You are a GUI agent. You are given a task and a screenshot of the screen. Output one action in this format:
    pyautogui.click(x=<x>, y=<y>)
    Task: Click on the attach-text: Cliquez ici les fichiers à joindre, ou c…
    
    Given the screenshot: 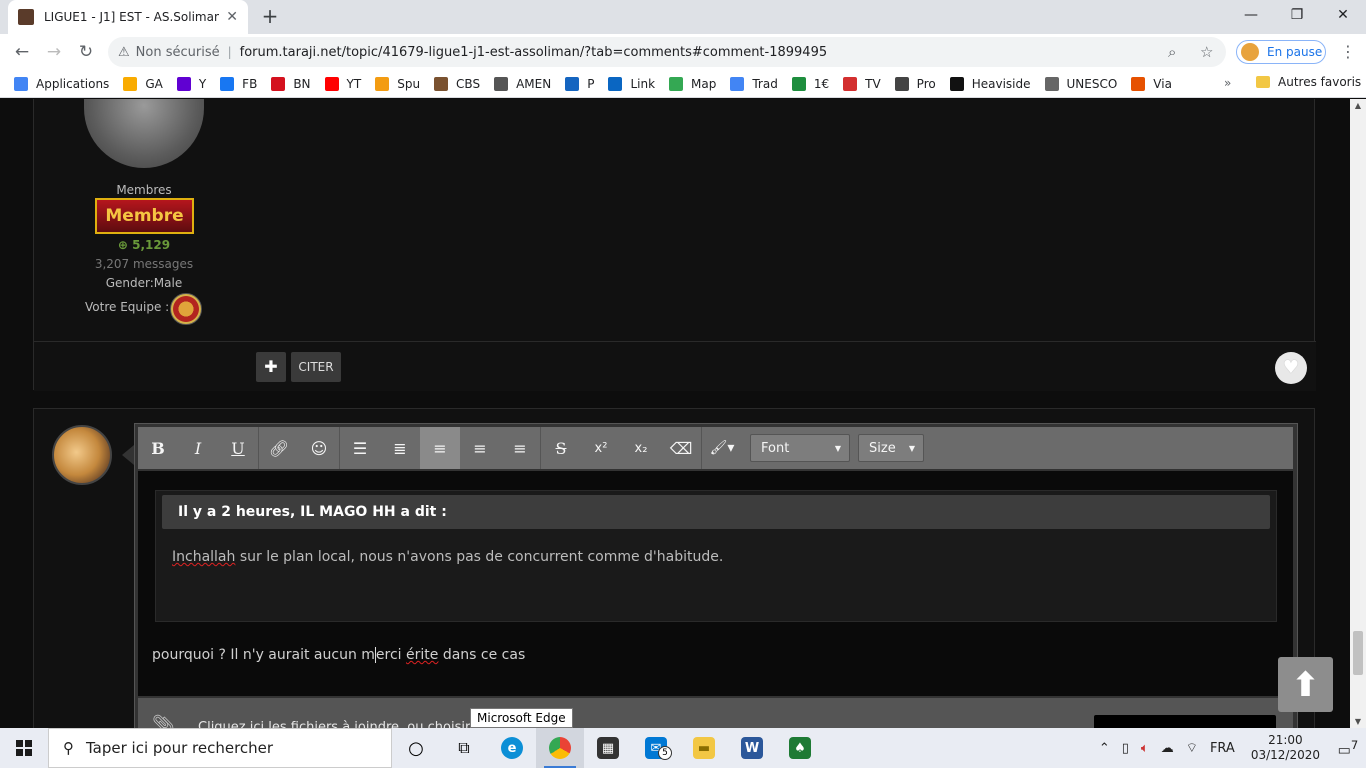 What is the action you would take?
    pyautogui.click(x=342, y=724)
    